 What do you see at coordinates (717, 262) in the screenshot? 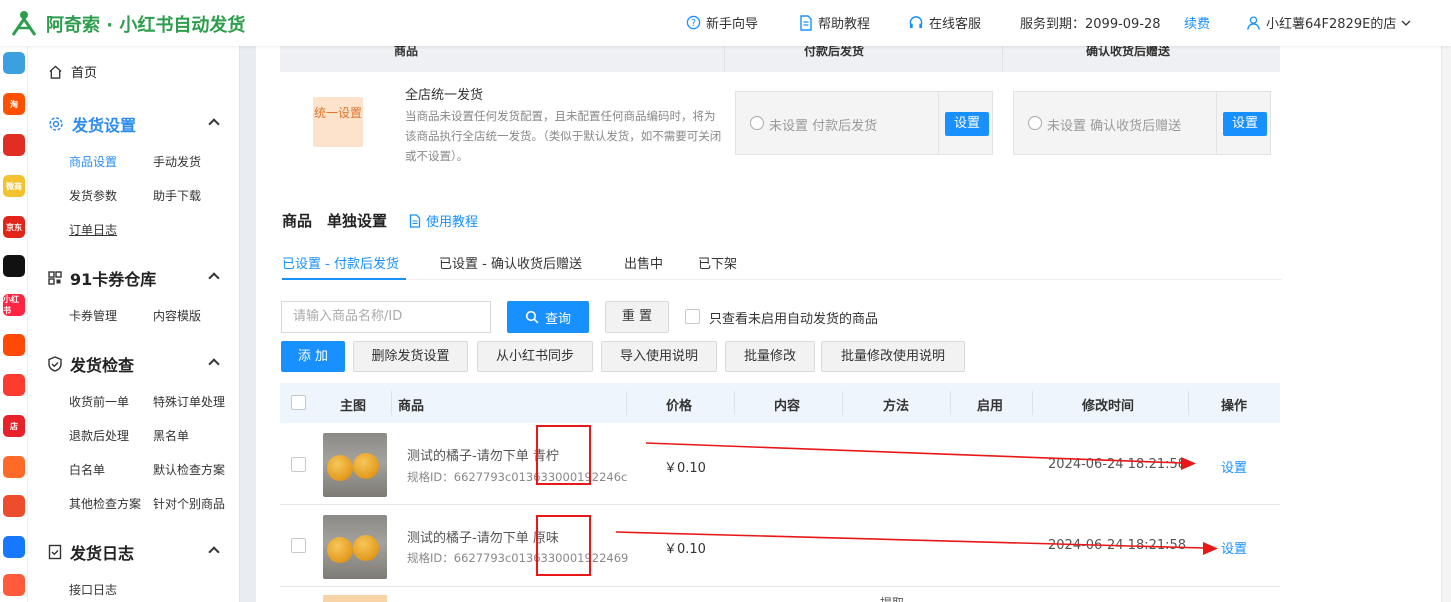
I see `tab-off-shelf: 已下架` at bounding box center [717, 262].